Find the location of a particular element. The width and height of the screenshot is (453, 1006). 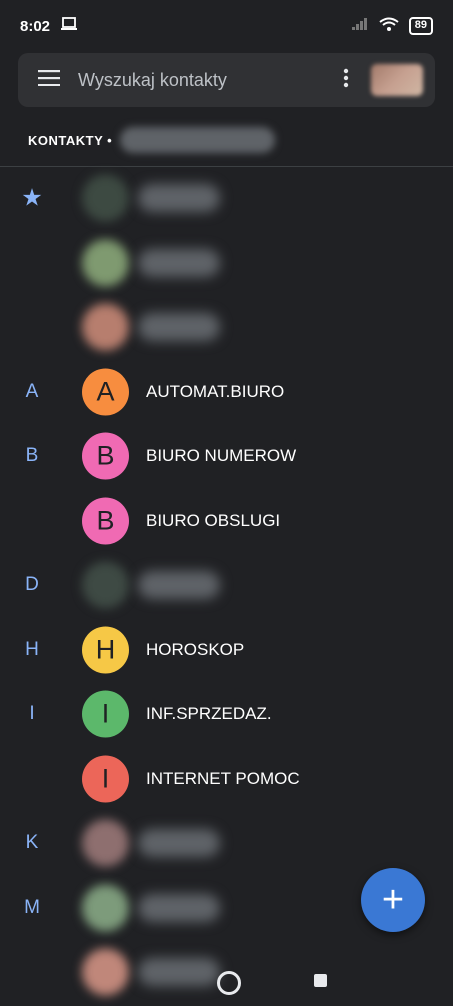

contact-name: INF.SPRZEDAZ. is located at coordinates (209, 714).